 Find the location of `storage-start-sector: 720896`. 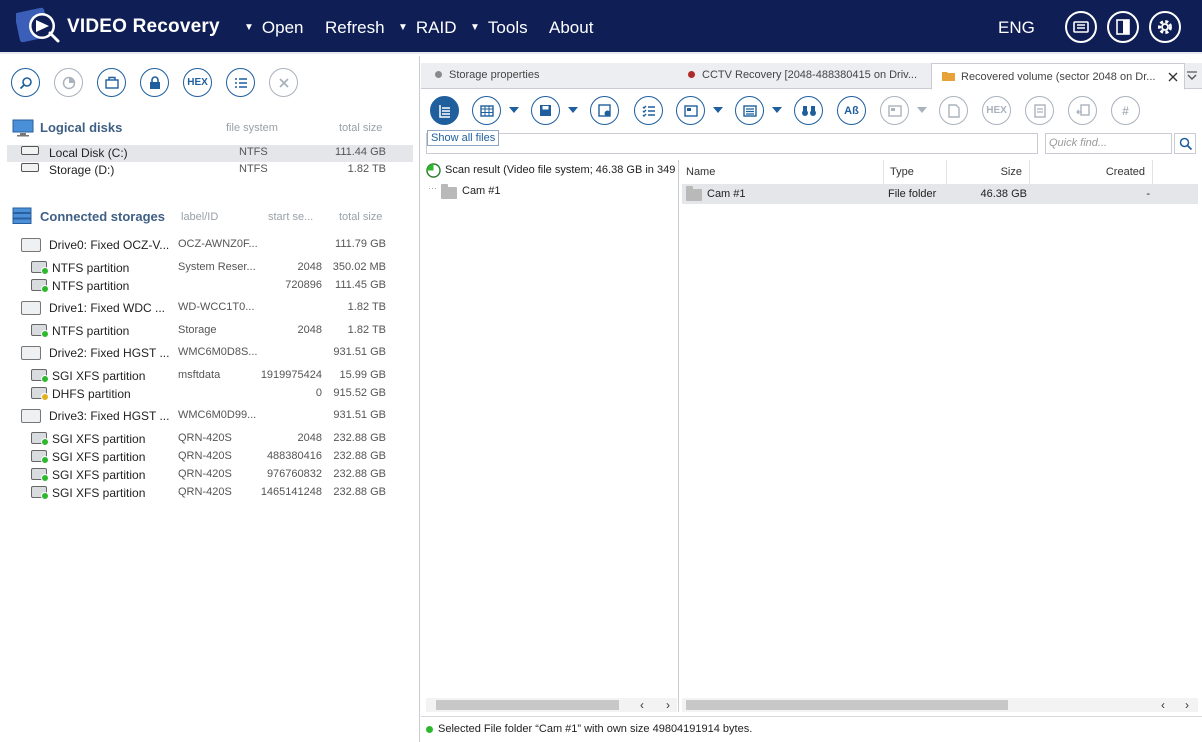

storage-start-sector: 720896 is located at coordinates (303, 285).